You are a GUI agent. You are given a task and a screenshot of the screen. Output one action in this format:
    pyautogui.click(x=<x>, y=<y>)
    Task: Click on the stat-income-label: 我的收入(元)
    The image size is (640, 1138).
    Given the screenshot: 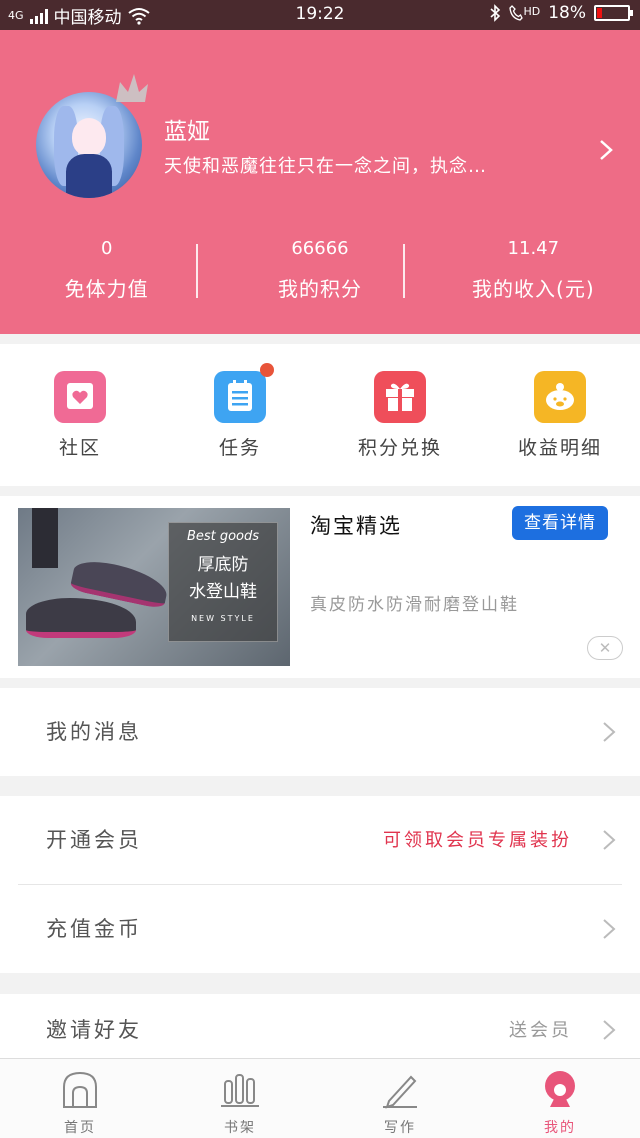 What is the action you would take?
    pyautogui.click(x=533, y=289)
    